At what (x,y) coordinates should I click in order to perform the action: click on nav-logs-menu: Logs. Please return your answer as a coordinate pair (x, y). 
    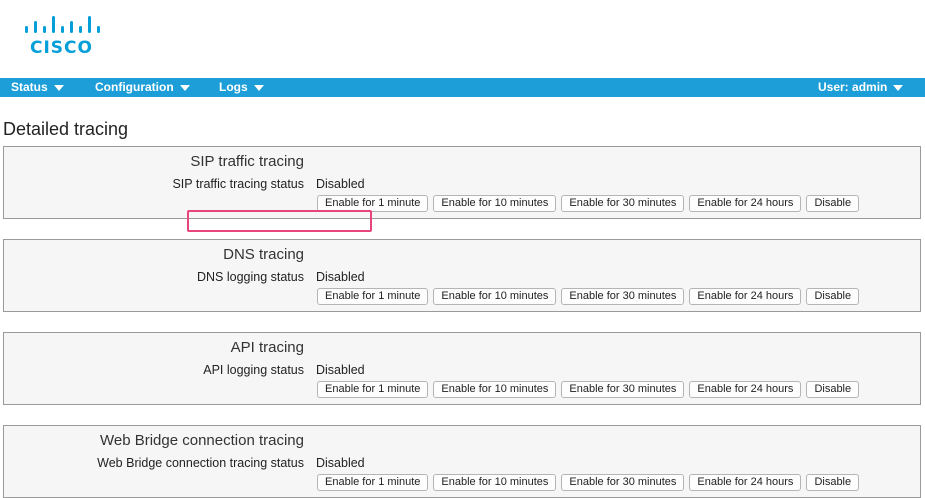
    Looking at the image, I should click on (241, 87).